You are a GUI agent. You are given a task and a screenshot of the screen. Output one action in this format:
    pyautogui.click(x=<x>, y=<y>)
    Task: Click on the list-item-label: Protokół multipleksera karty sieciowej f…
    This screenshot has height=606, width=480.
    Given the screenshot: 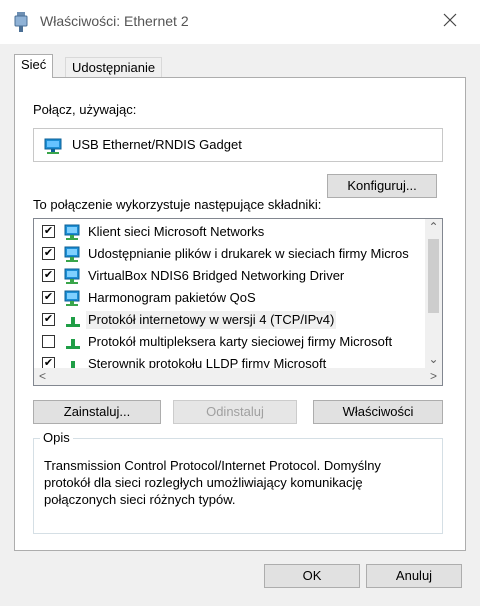 What is the action you would take?
    pyautogui.click(x=240, y=341)
    